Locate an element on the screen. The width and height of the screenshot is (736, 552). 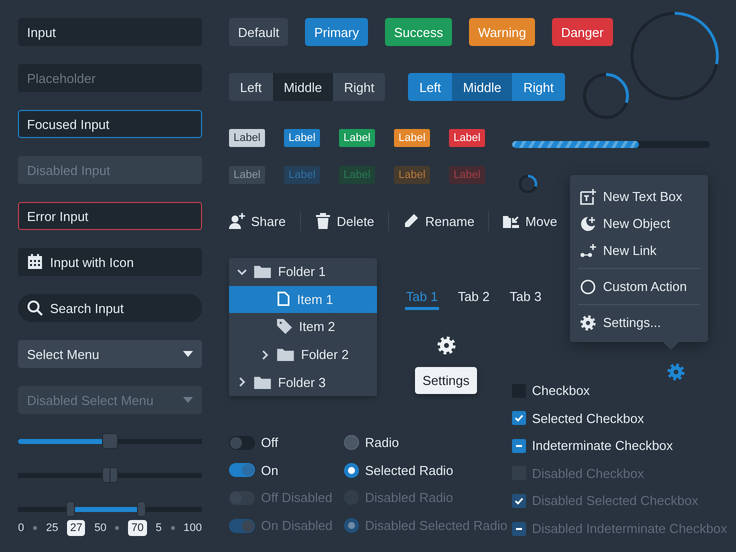
checkbox-label: Indeterminate Checkbox is located at coordinates (602, 446).